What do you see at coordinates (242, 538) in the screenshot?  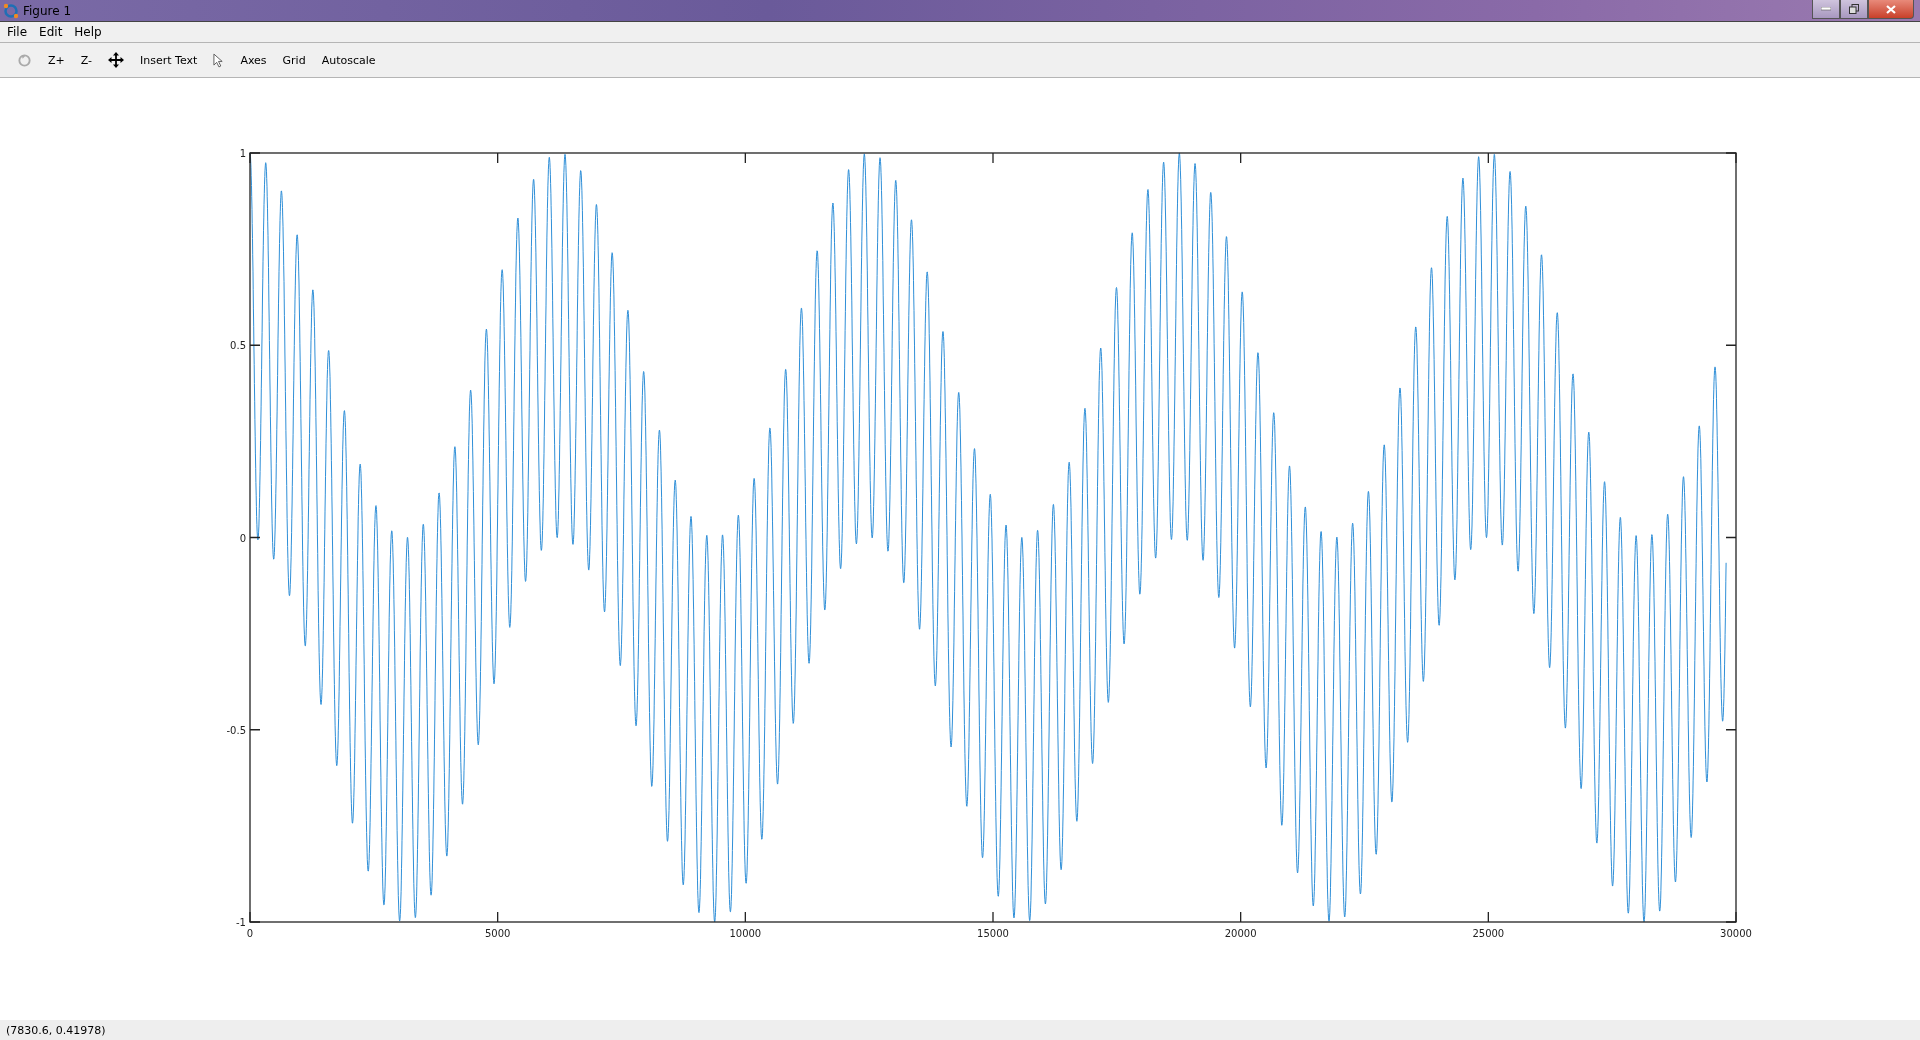 I see `y-tick-label: 0` at bounding box center [242, 538].